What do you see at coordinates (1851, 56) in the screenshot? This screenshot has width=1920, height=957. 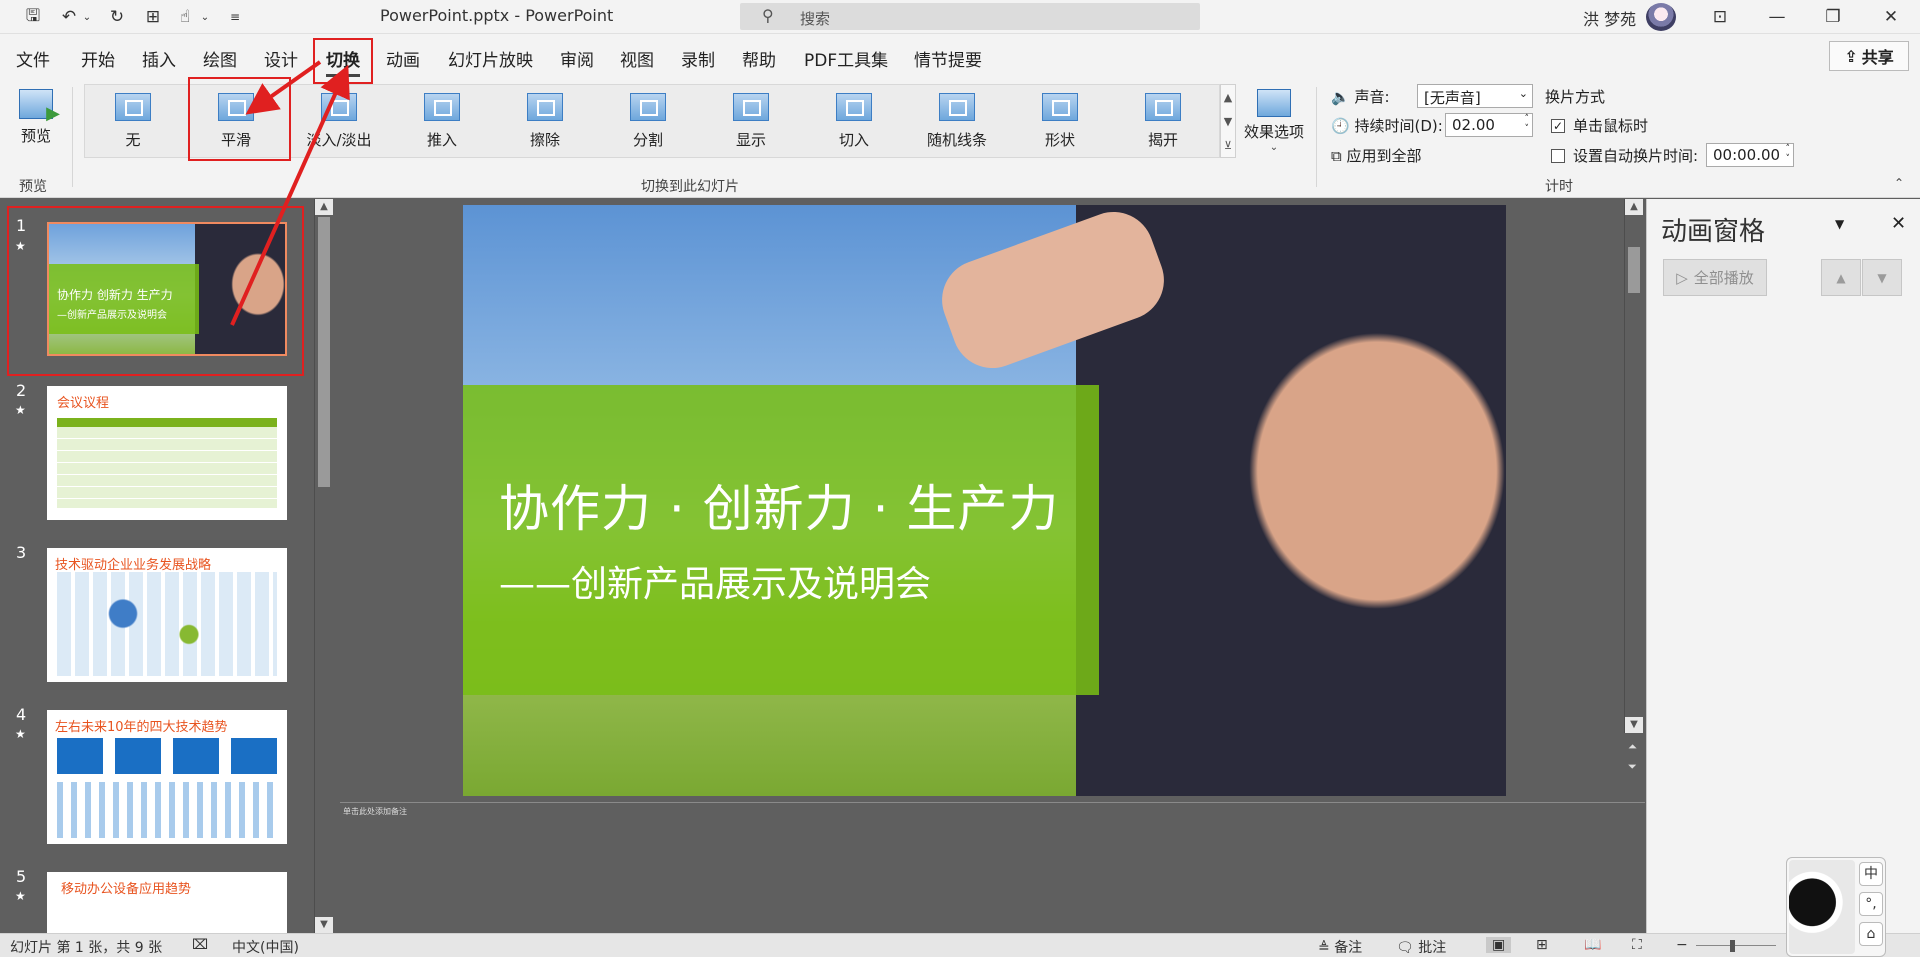 I see `share-icon: ⇪` at bounding box center [1851, 56].